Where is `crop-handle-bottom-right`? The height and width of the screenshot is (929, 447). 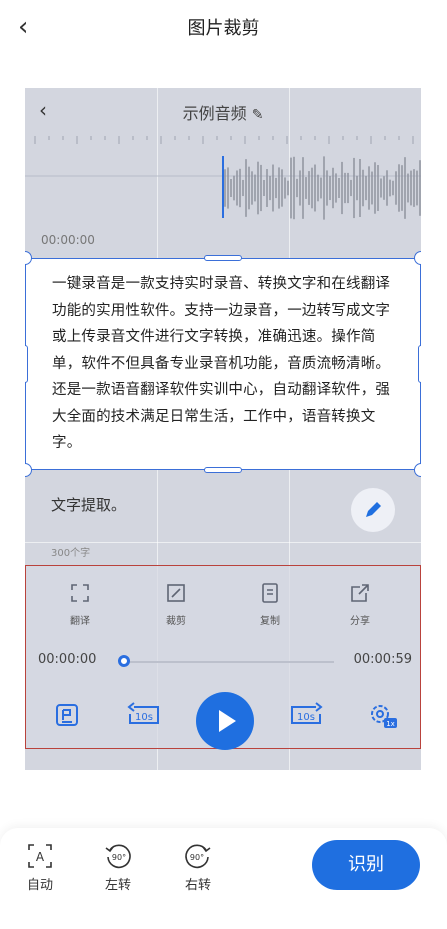
crop-handle-bottom-right is located at coordinates (417, 470).